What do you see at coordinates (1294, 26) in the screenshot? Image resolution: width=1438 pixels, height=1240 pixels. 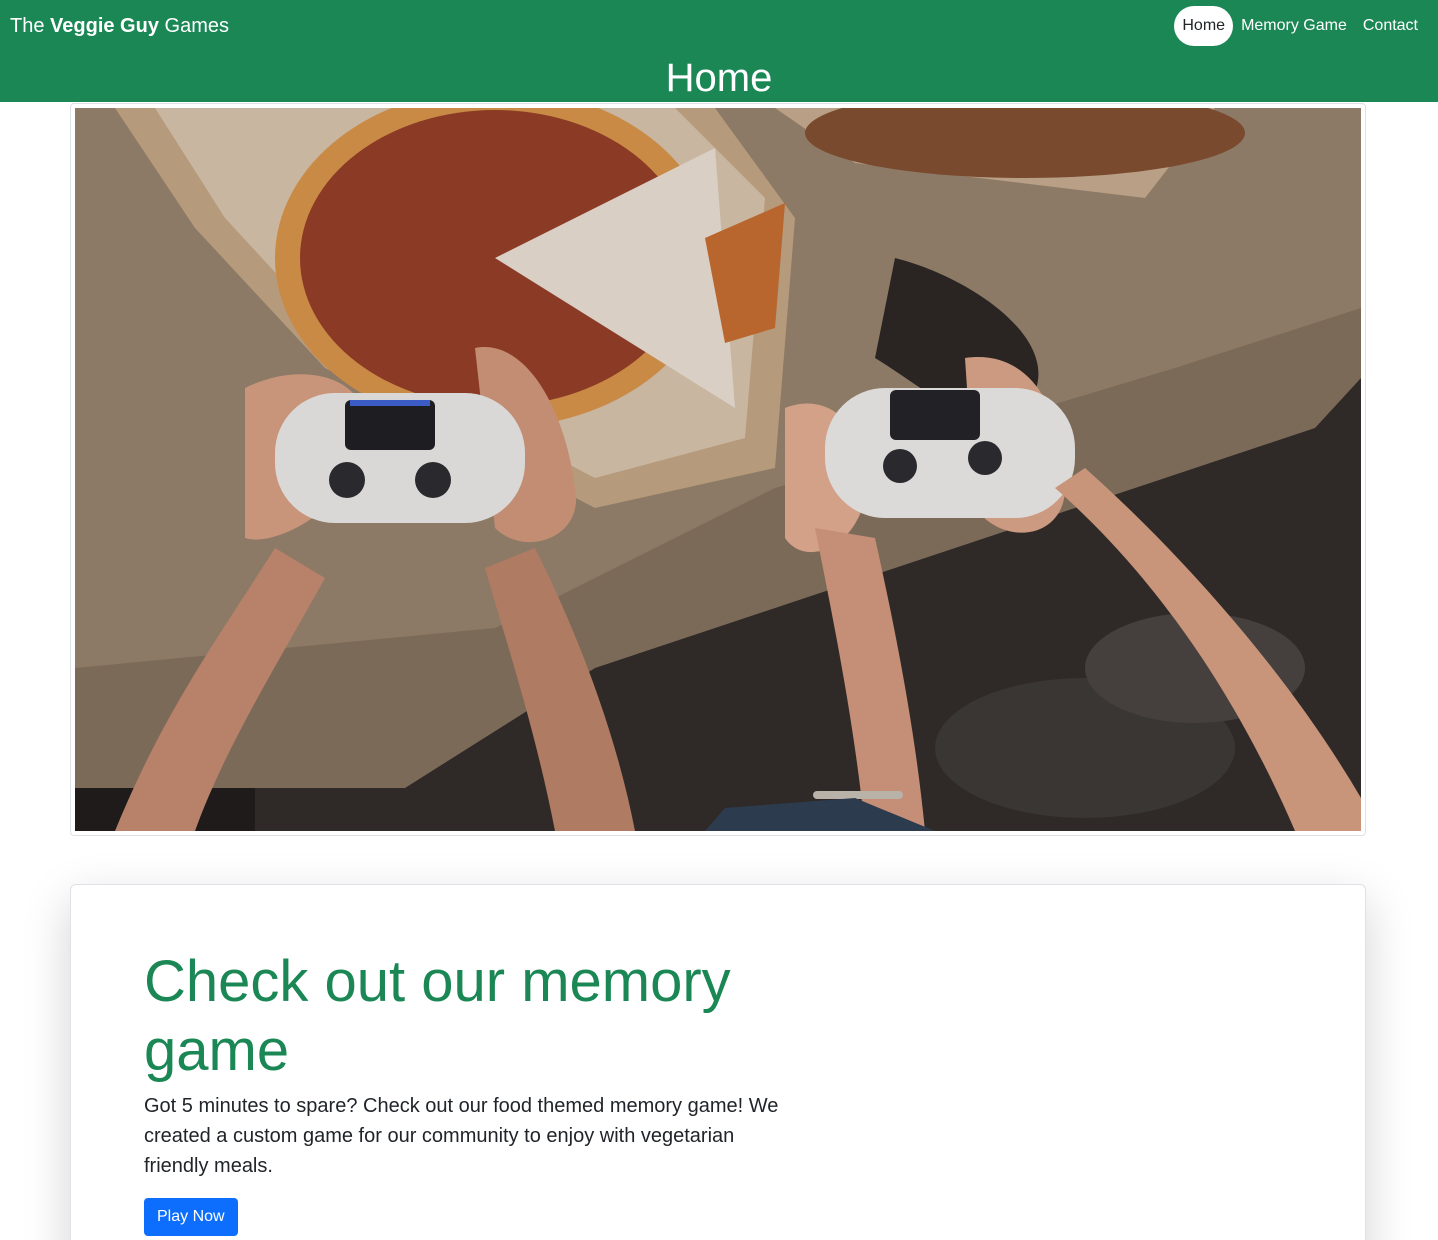 I see `nav-memory-game: Memory Game` at bounding box center [1294, 26].